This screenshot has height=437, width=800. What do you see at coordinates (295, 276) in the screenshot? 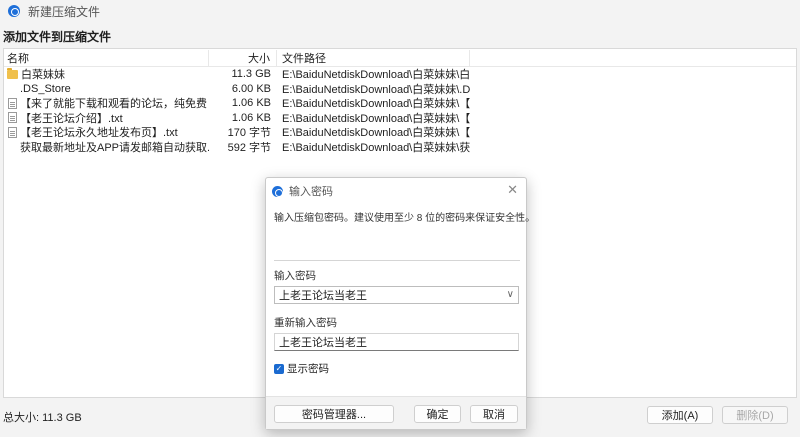
I see `password-label: 输入密码` at bounding box center [295, 276].